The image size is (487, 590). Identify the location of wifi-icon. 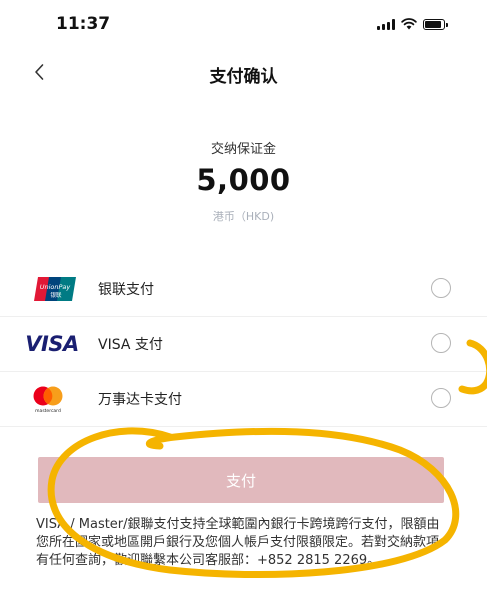
(409, 24).